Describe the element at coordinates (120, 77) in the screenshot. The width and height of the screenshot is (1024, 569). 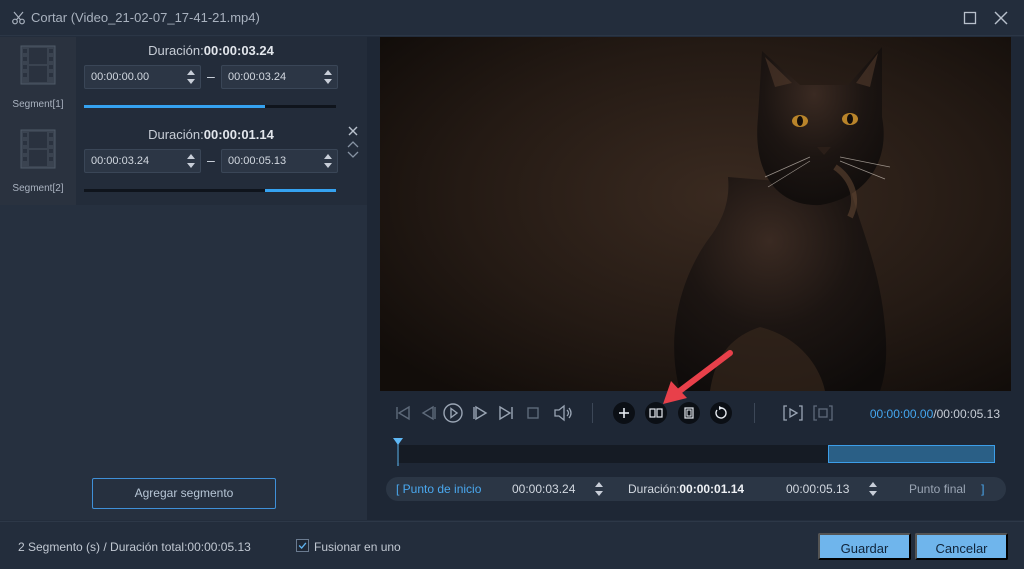
I see `segment-start-value: 00:00:00.00` at that location.